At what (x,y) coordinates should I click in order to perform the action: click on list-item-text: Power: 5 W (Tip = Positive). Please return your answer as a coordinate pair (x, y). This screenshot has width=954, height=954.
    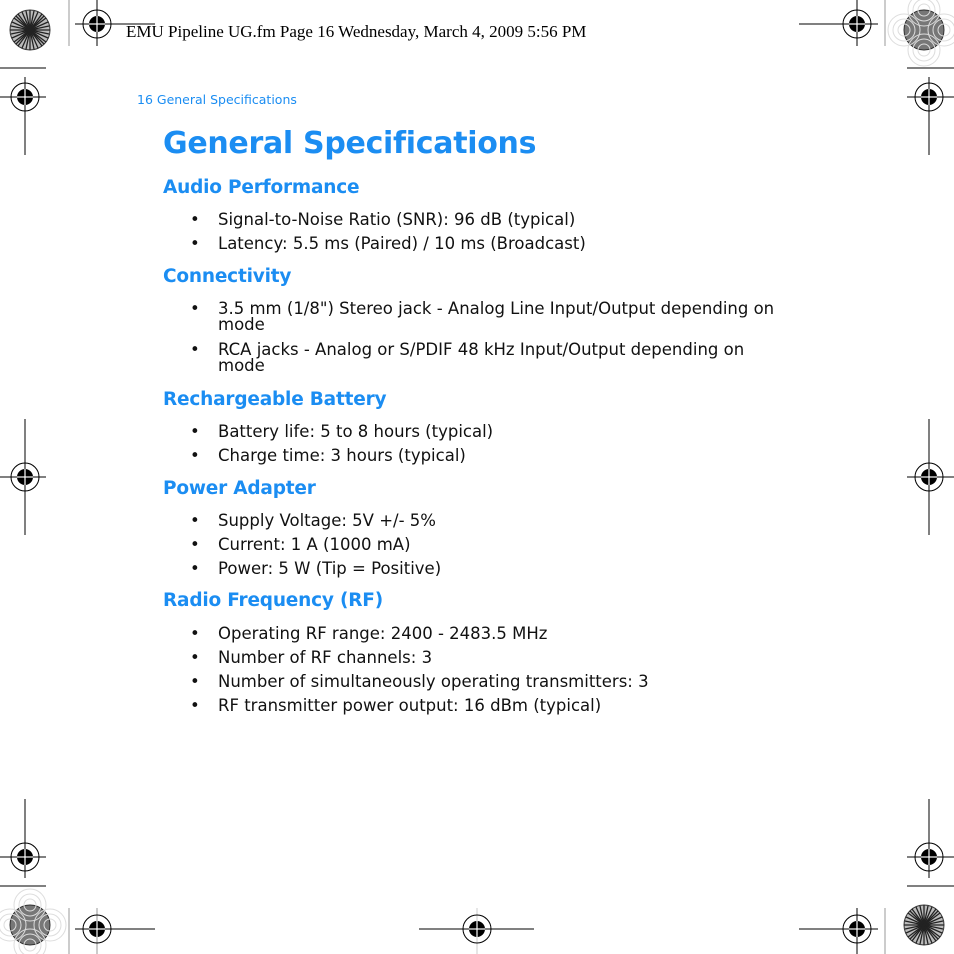
    Looking at the image, I should click on (330, 568).